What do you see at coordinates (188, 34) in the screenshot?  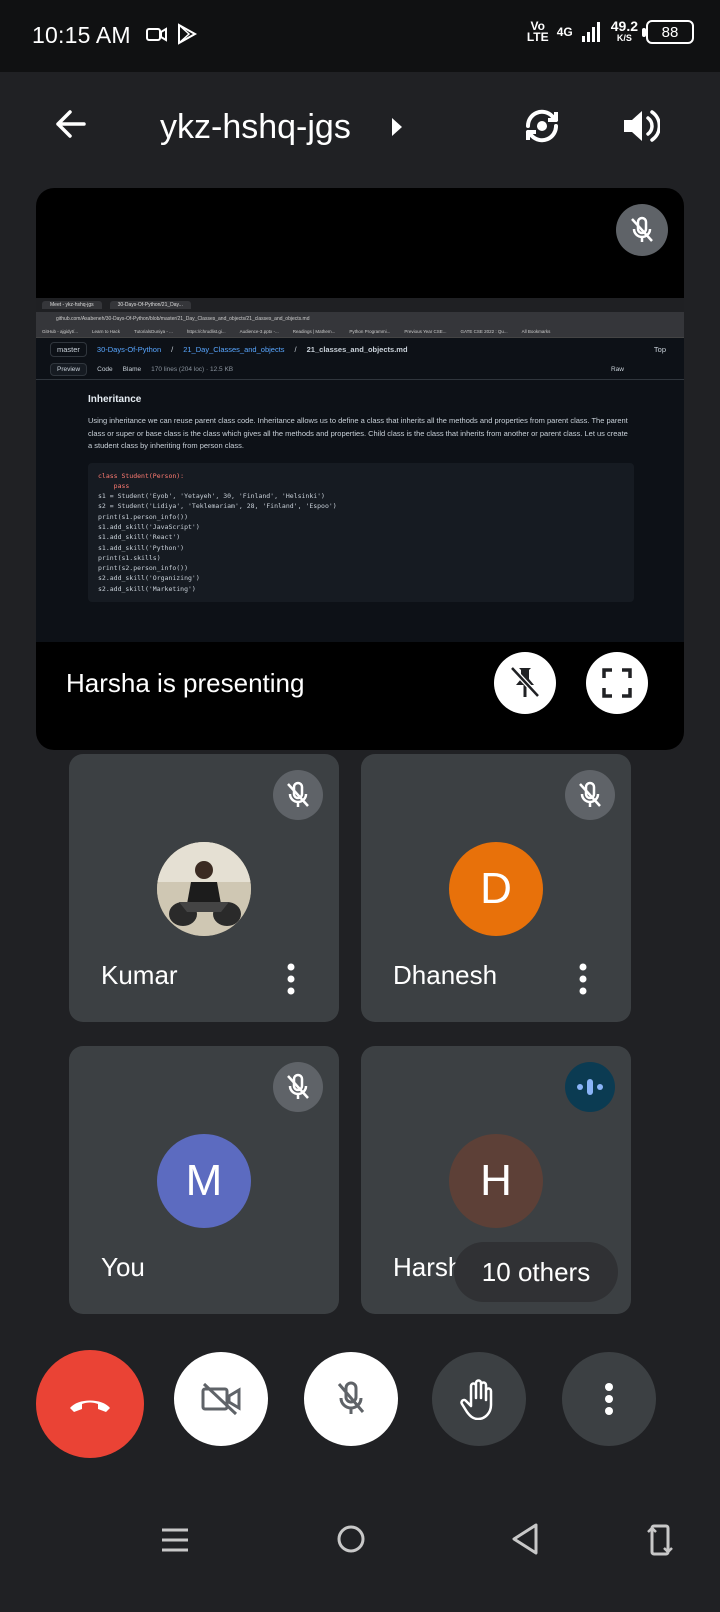 I see `play-store-icon` at bounding box center [188, 34].